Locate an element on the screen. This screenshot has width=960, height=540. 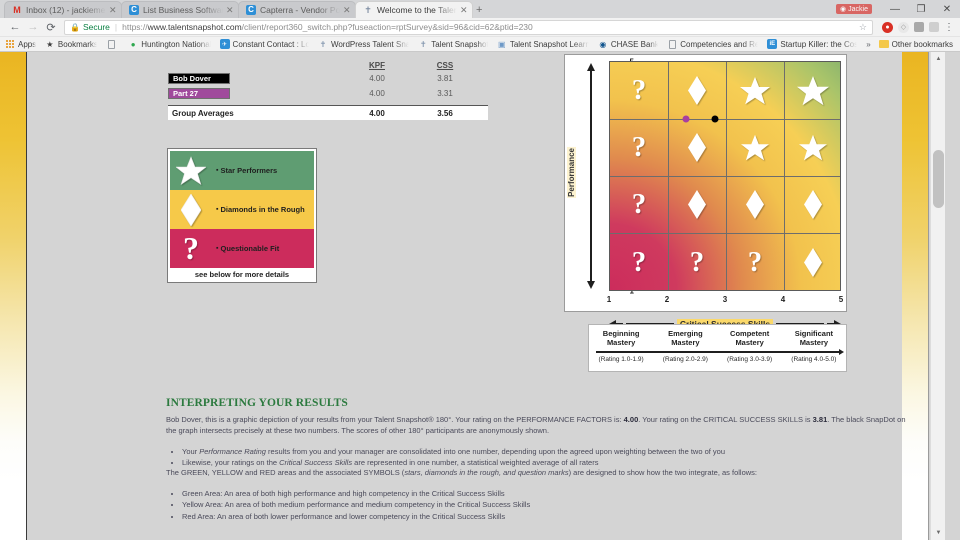
y-axis-label: Performance is located at coordinates (571, 172).